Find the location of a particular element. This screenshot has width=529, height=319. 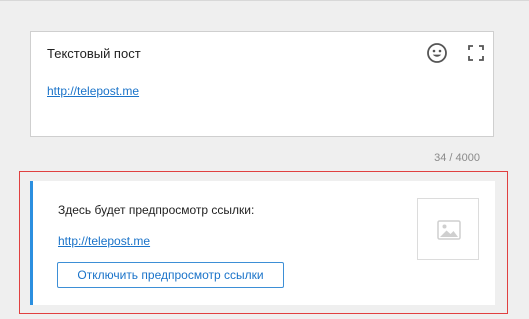

post-link: http://telepost.me is located at coordinates (93, 91).